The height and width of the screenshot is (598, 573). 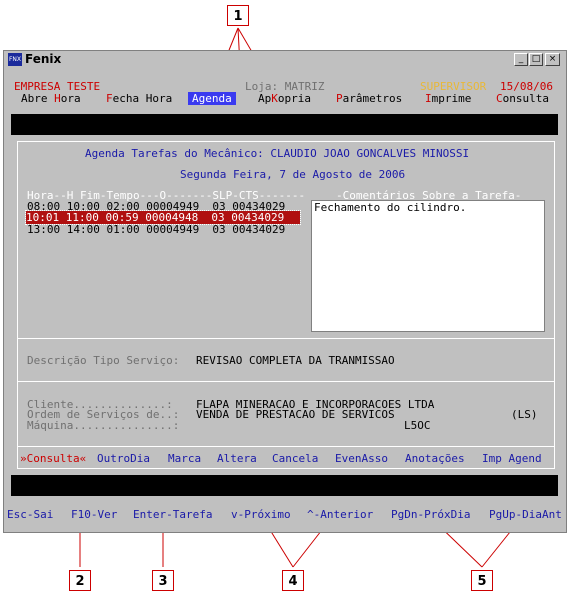 I want to click on os-value: VENDA DE PRESTACAO DE SERVICOS, so click(x=295, y=414).